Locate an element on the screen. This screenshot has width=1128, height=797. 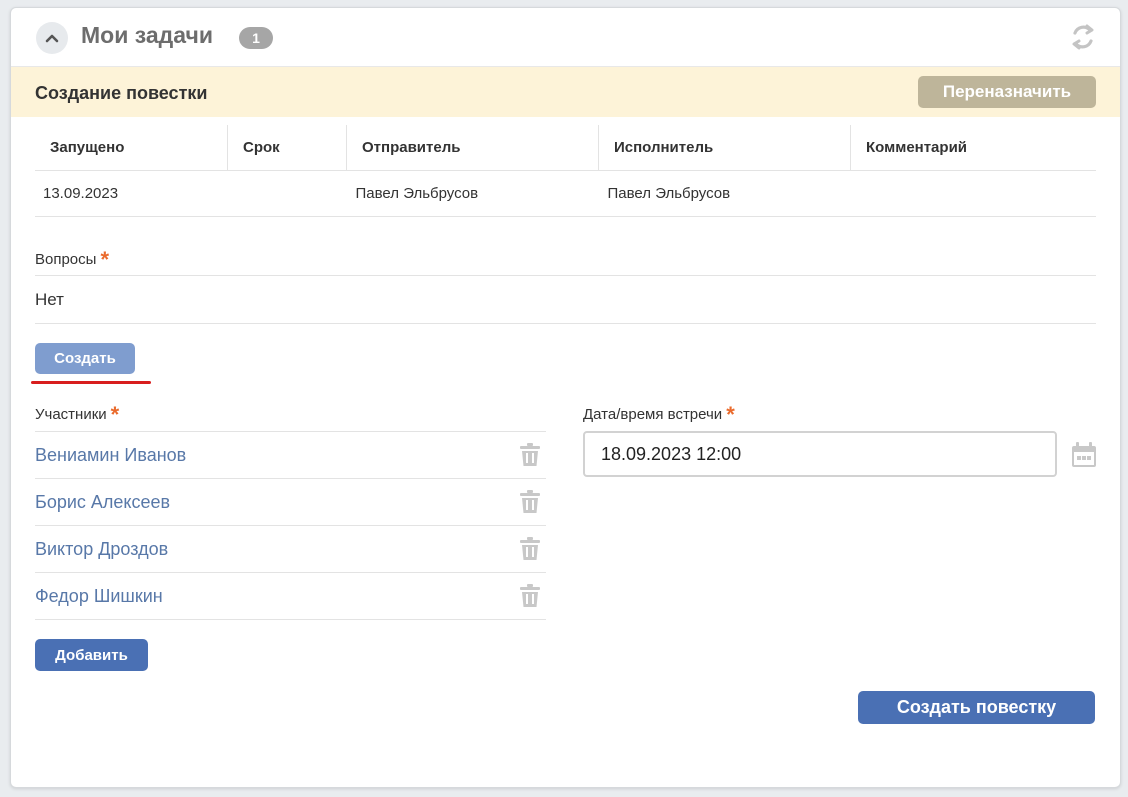
column-header-started: Запущено is located at coordinates (131, 148).